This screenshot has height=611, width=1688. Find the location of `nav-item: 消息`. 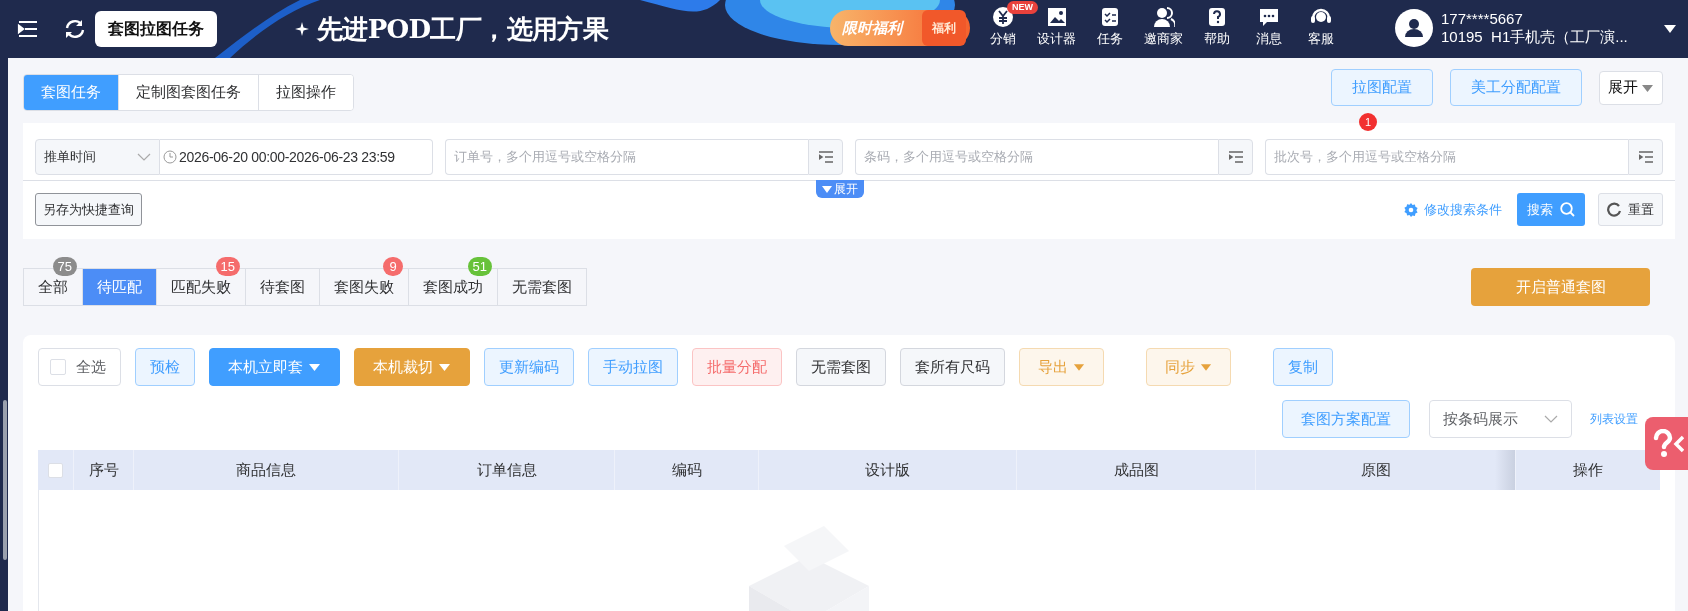

nav-item: 消息 is located at coordinates (1269, 26).